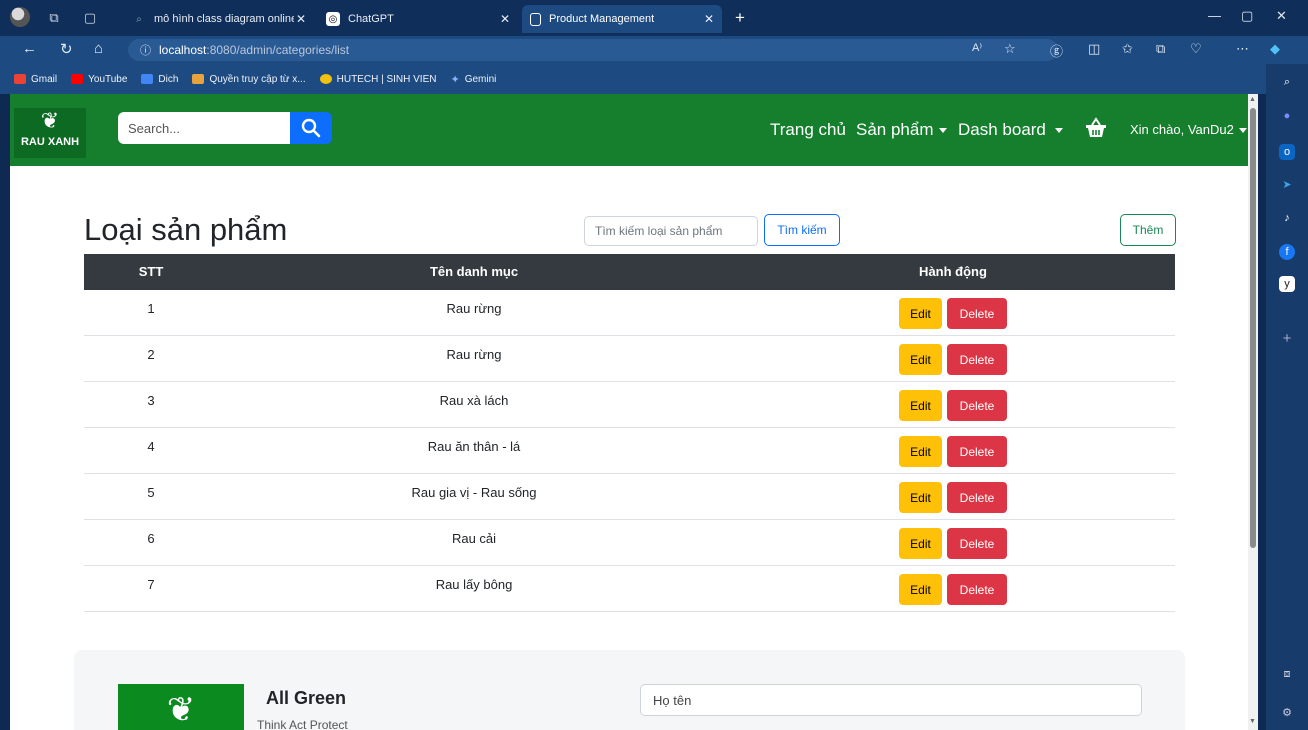 The height and width of the screenshot is (730, 1308). I want to click on extension-icon: ⓖ, so click(1056, 50).